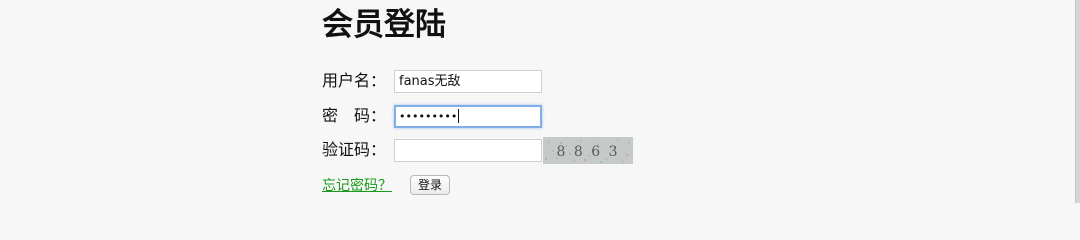 This screenshot has width=1080, height=240. I want to click on password-label: 密 码：, so click(354, 115).